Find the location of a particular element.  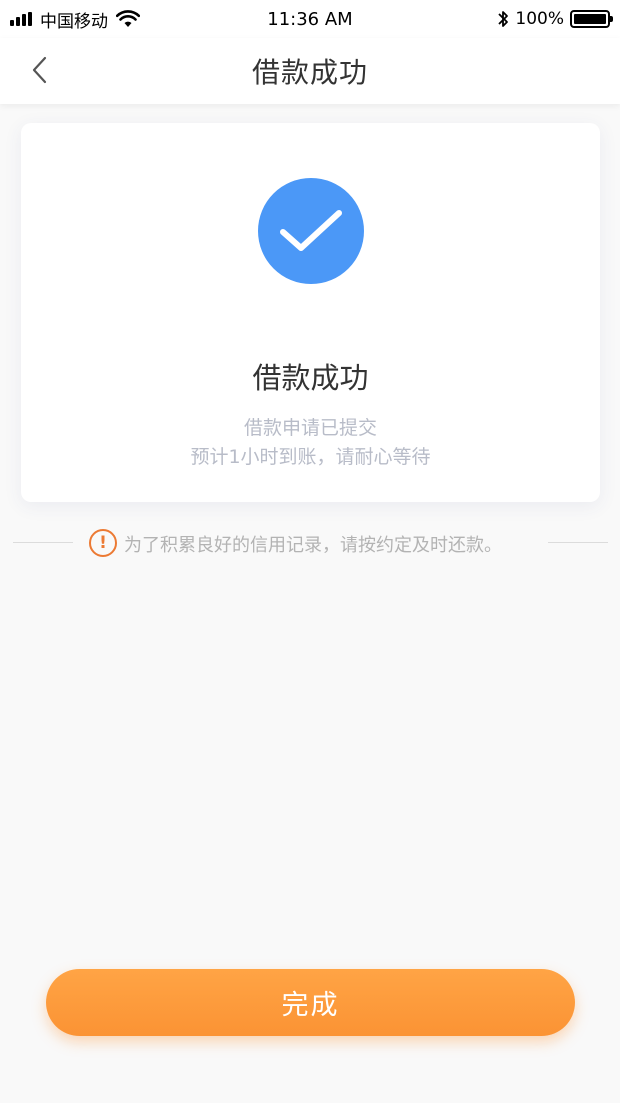

bluetooth-icon is located at coordinates (503, 19).